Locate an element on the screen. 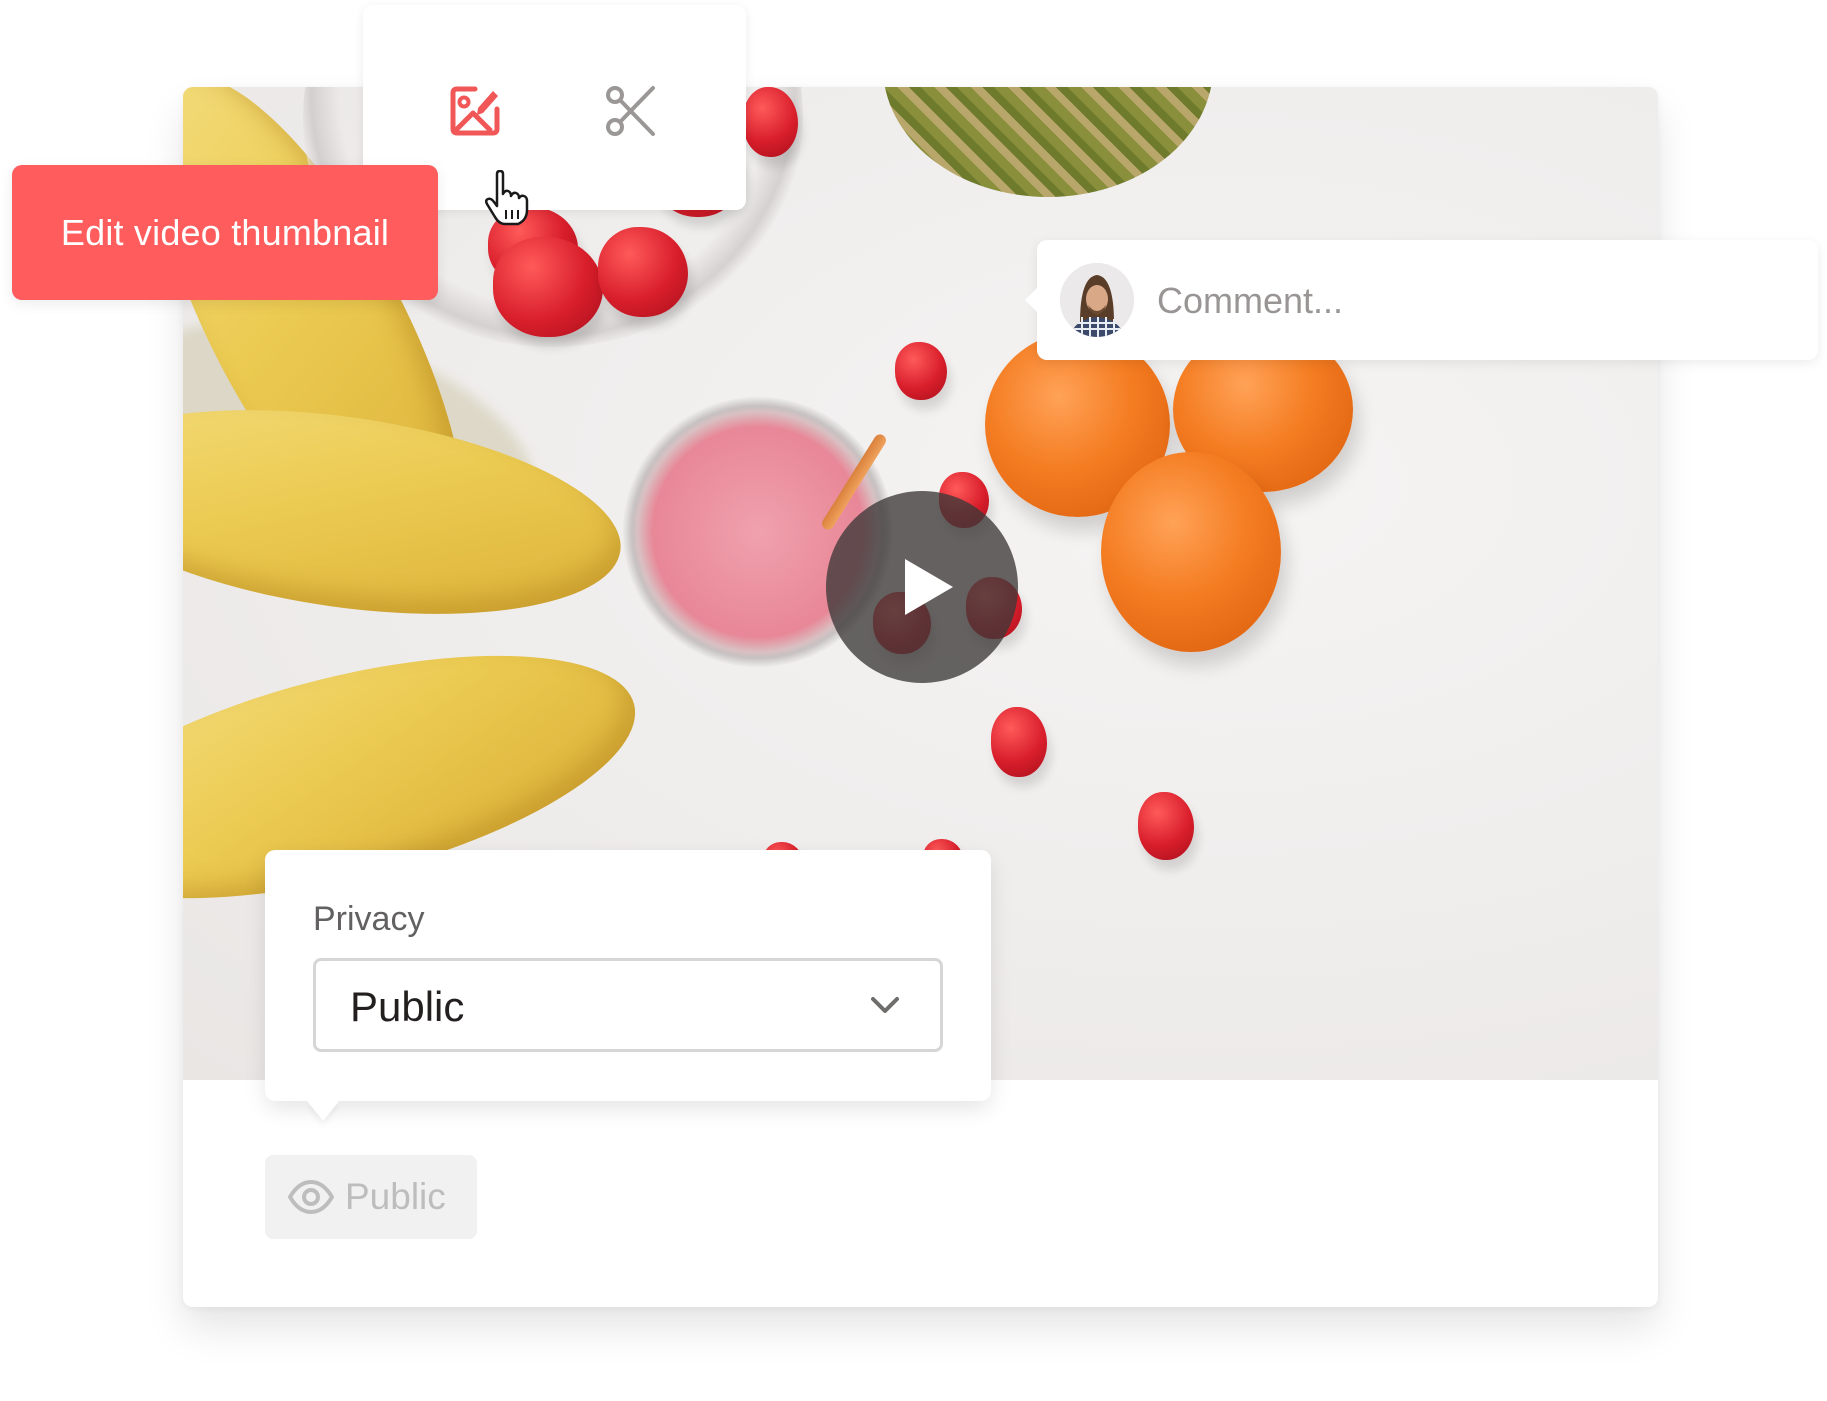 This screenshot has width=1827, height=1401. avatar is located at coordinates (1097, 300).